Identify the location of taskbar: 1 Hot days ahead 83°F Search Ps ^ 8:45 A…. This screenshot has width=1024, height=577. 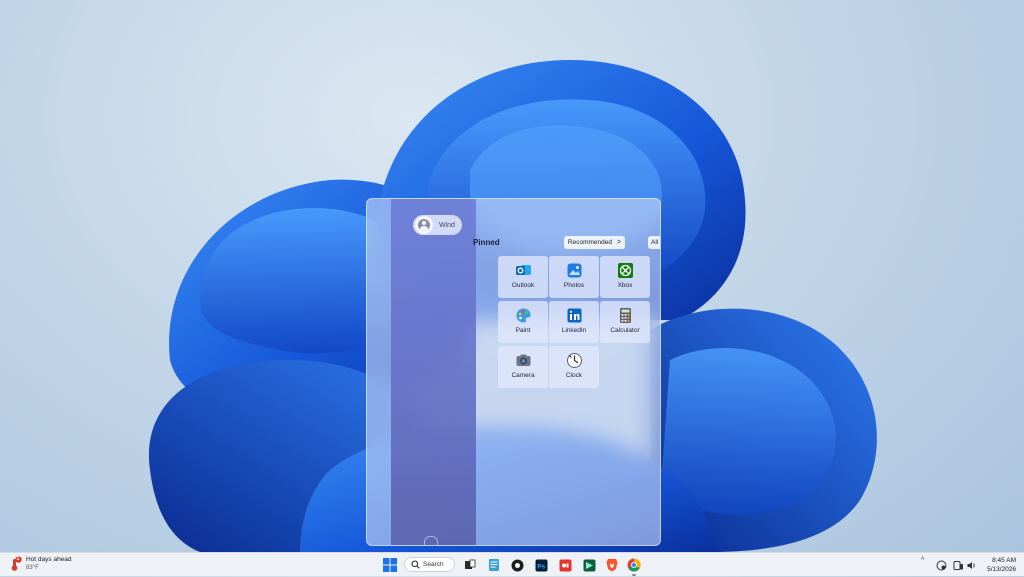
(512, 564).